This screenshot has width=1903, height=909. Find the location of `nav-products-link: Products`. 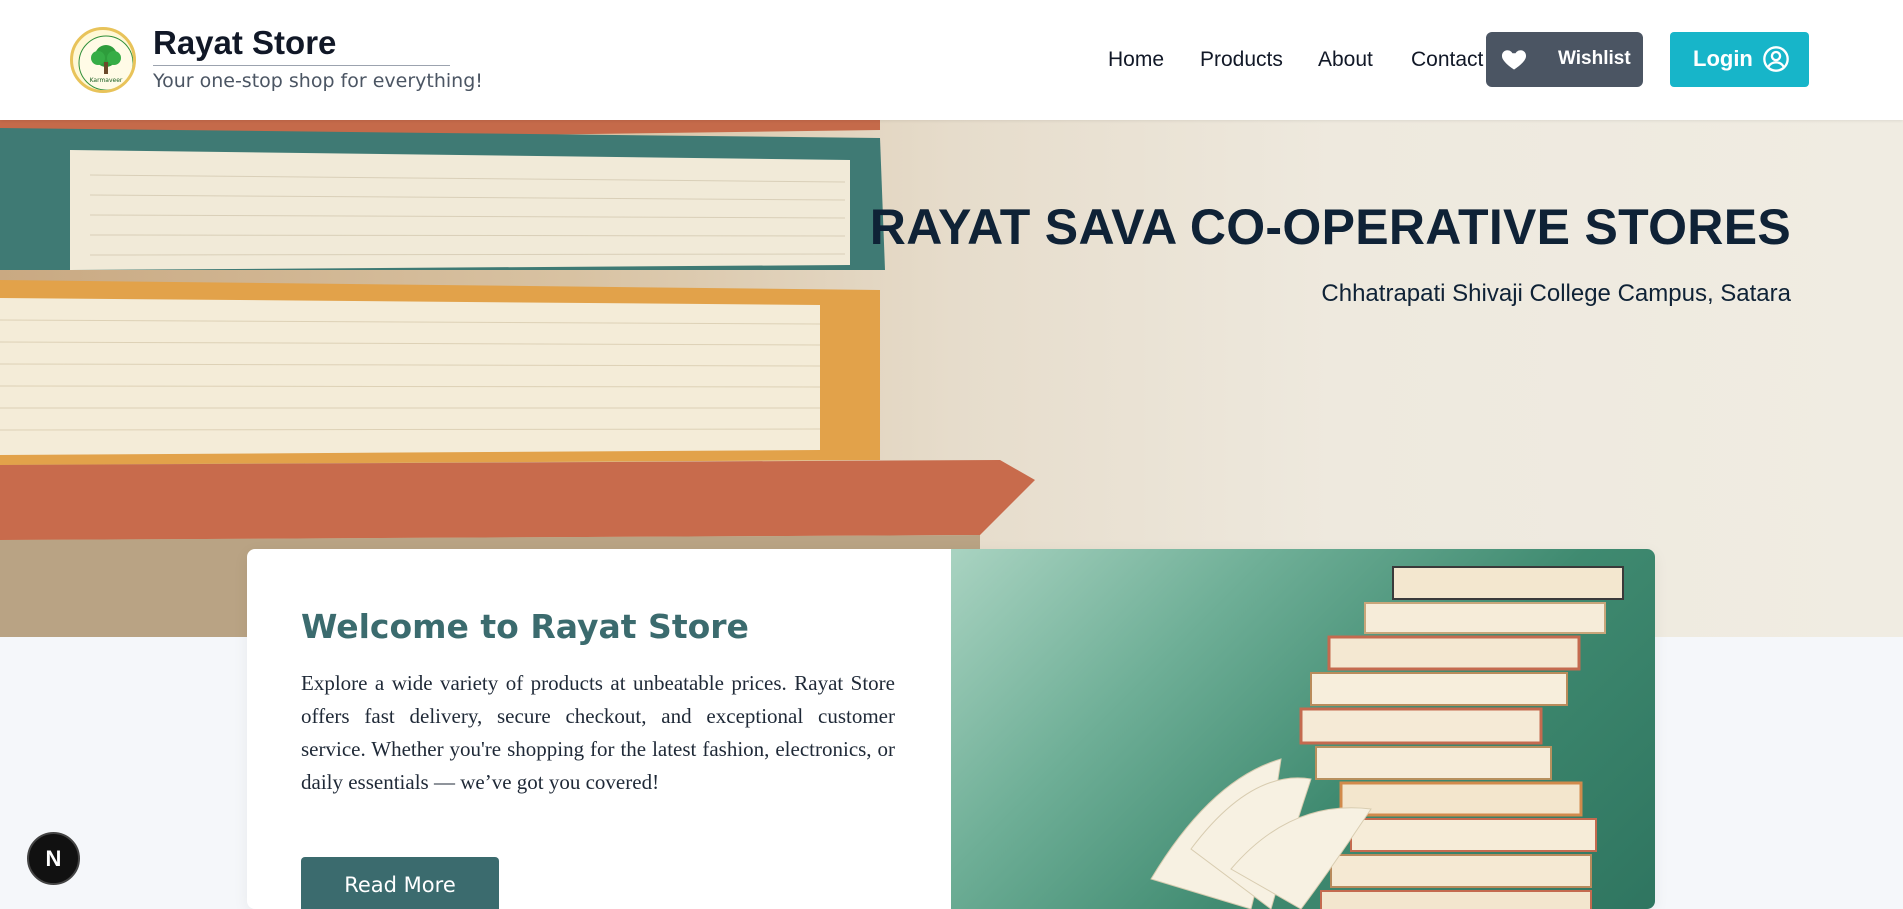

nav-products-link: Products is located at coordinates (1241, 60).